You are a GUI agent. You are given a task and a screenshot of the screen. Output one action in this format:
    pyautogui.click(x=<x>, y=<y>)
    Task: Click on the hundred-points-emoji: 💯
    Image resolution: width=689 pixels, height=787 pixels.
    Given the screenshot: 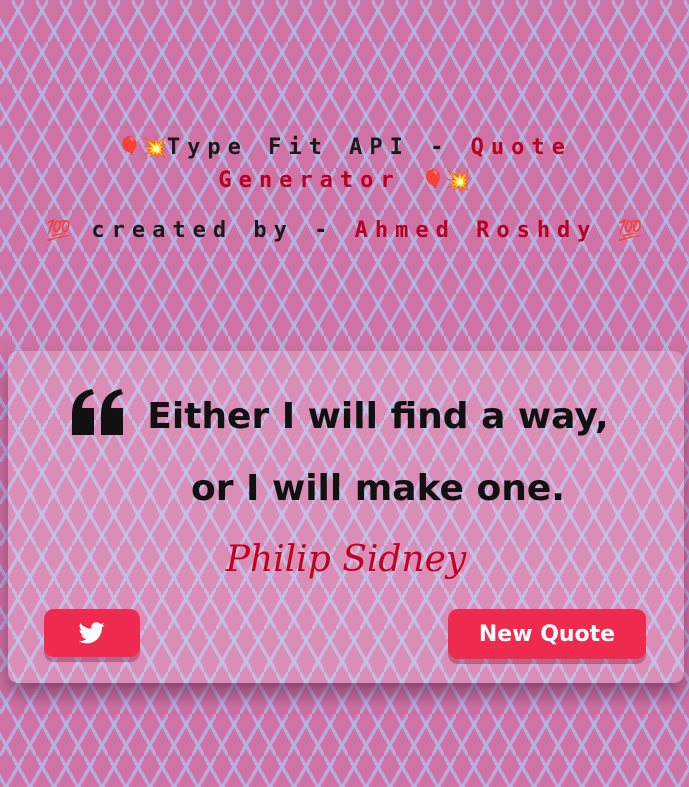 What is the action you would take?
    pyautogui.click(x=59, y=230)
    